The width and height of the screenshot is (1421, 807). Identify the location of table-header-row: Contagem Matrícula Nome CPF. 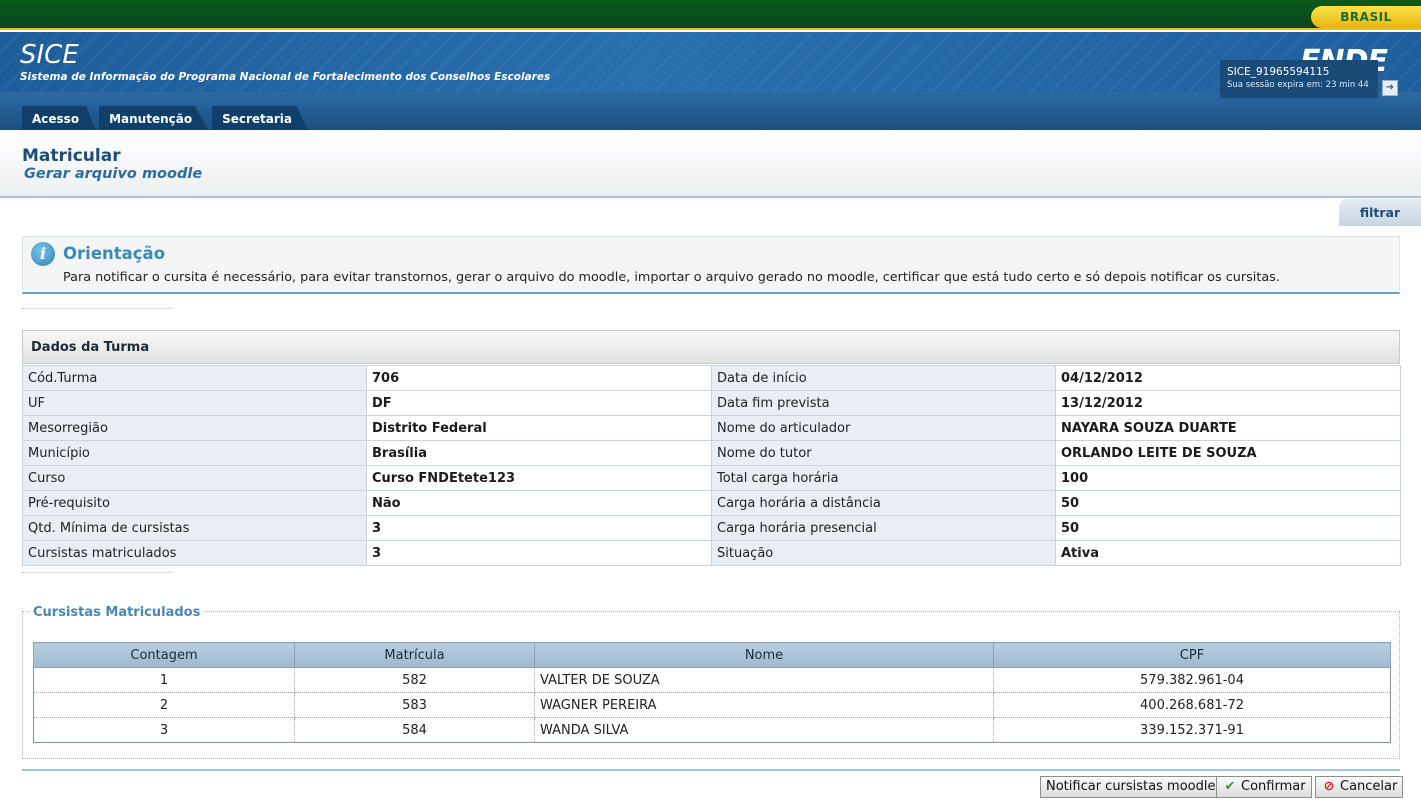
(712, 655).